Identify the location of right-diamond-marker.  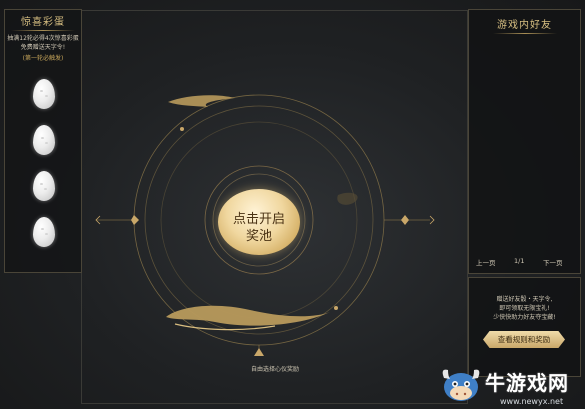
(405, 220).